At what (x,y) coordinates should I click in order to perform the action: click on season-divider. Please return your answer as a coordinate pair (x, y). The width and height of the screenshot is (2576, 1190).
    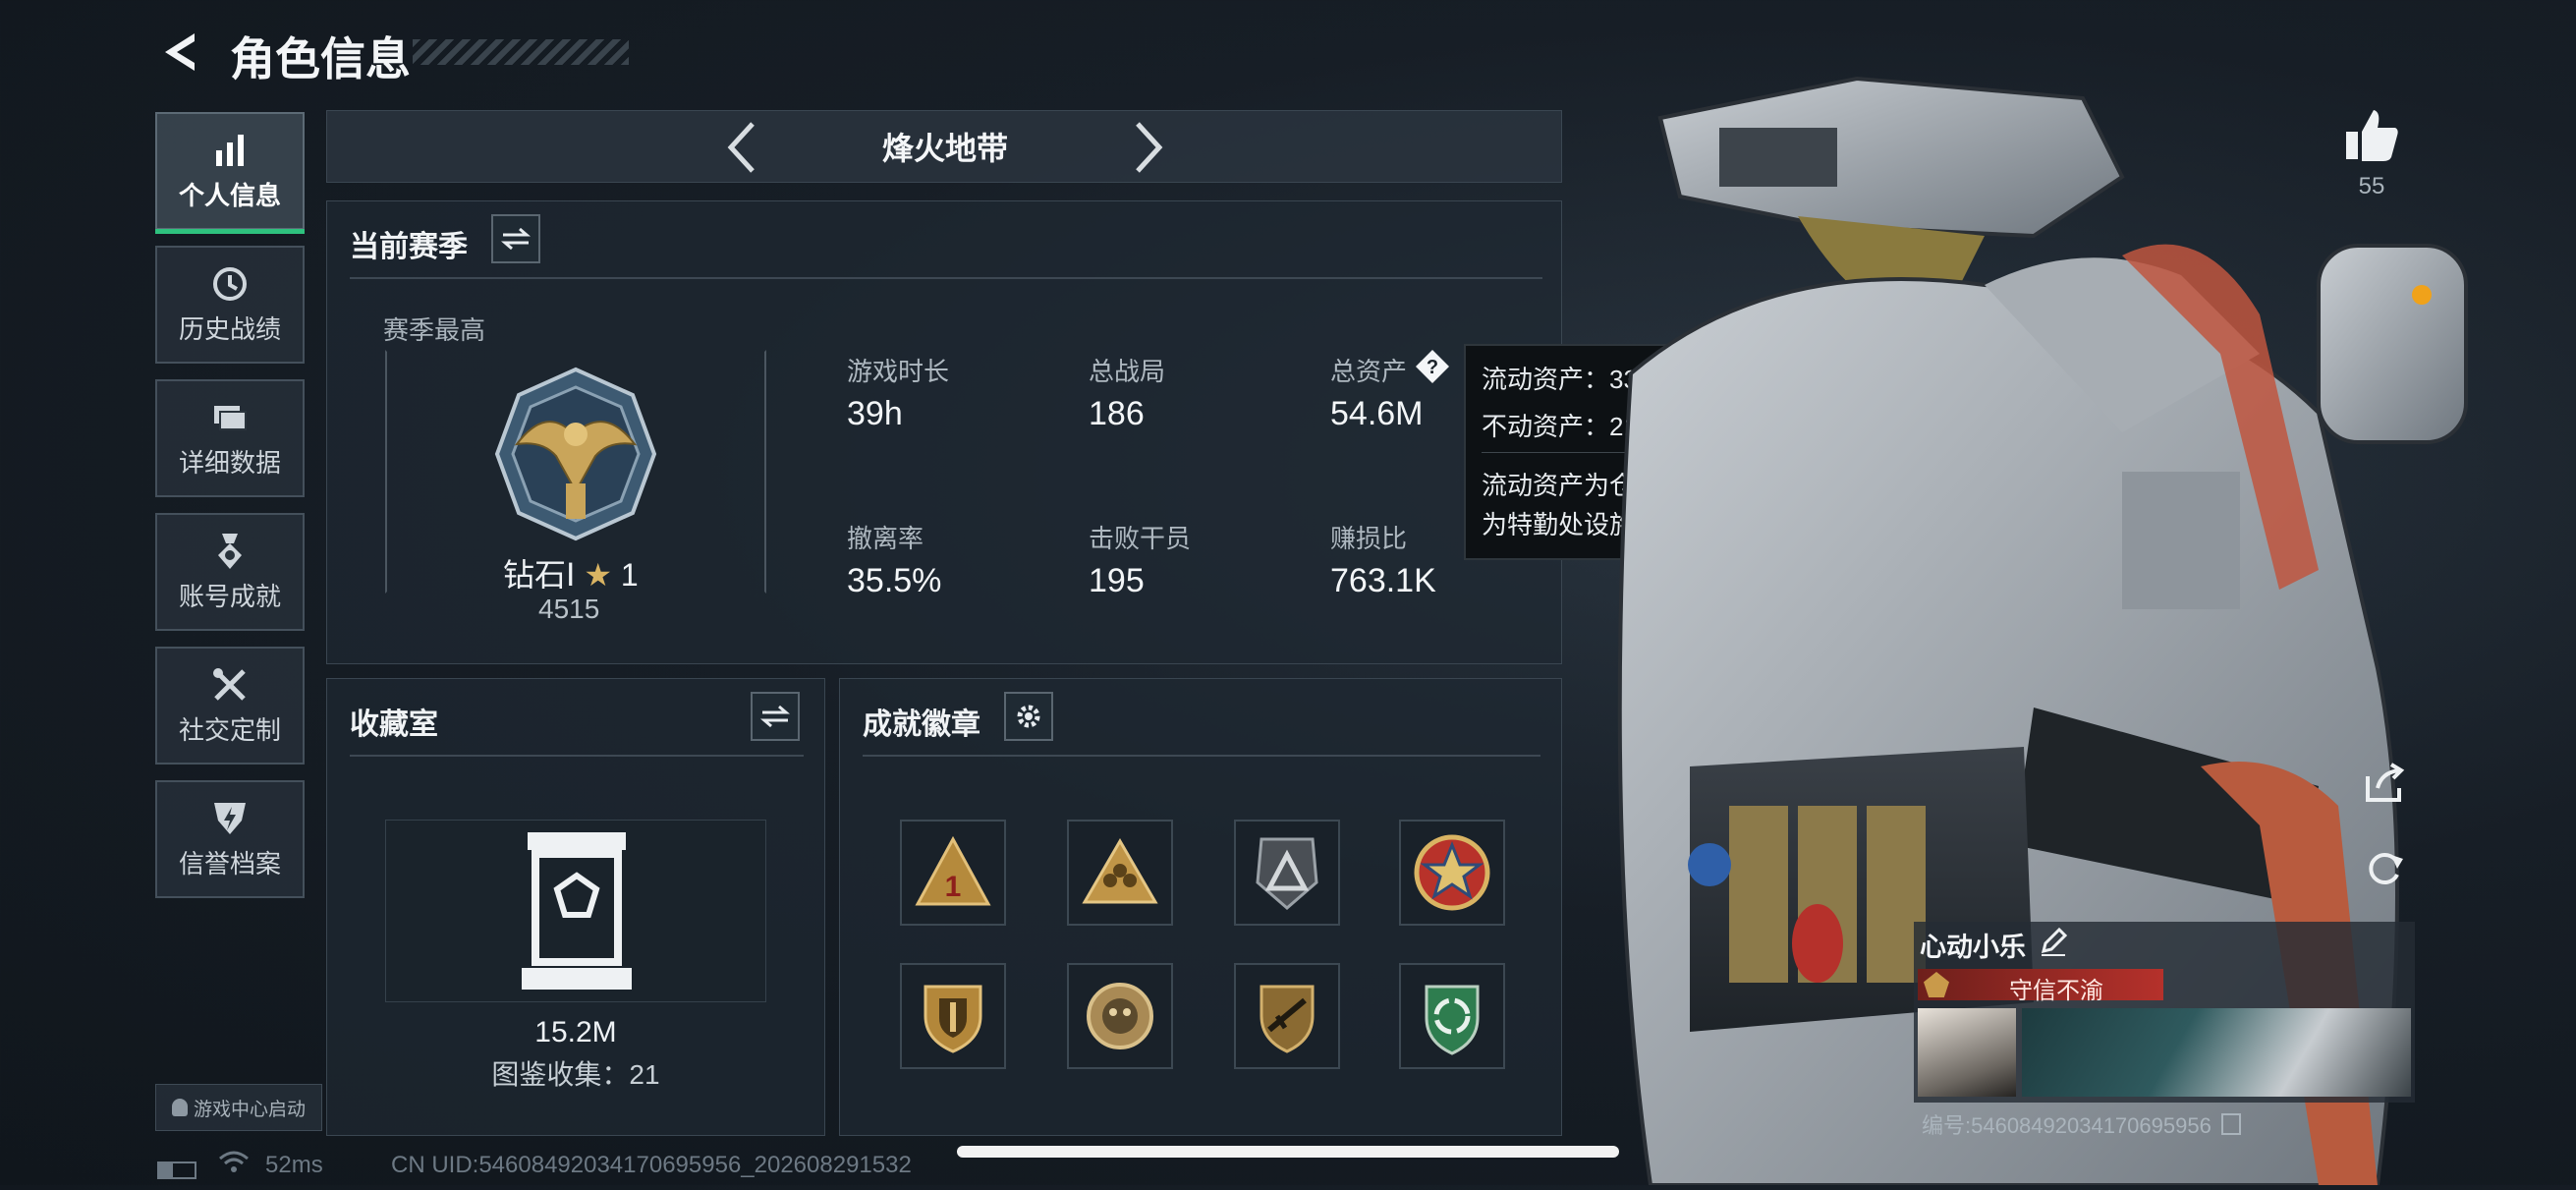
    Looking at the image, I should click on (946, 278).